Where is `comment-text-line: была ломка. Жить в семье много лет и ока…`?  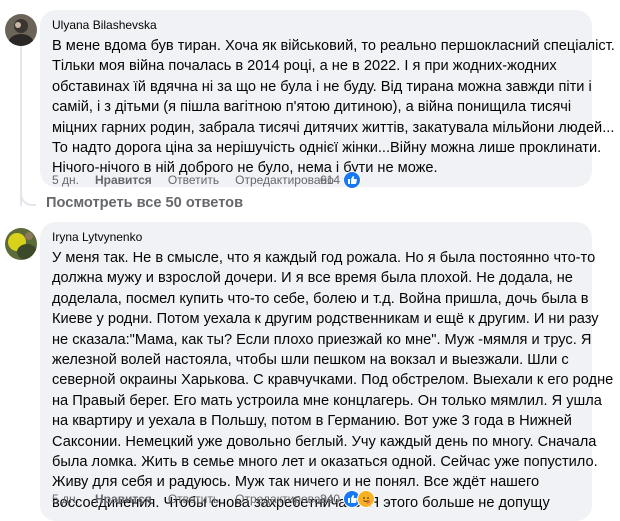
comment-text-line: была ломка. Жить в семье много лет и ока… is located at coordinates (325, 462).